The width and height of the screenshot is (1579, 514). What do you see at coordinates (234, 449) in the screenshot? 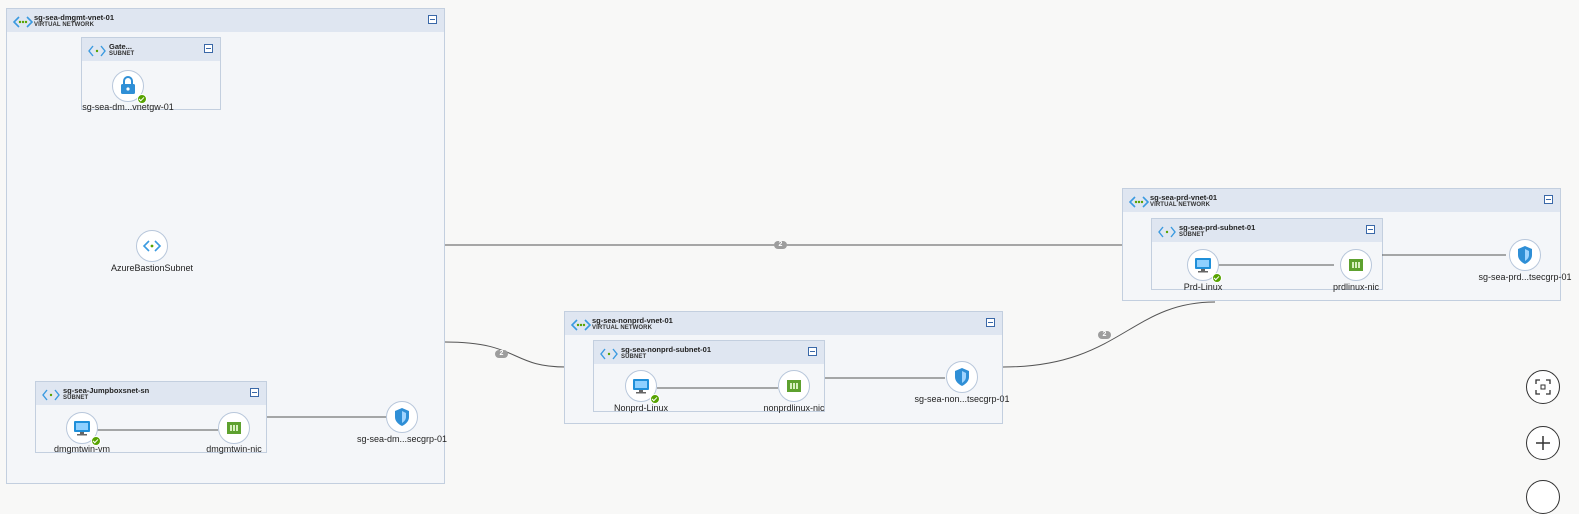
I see `node-label: dmgmtwin-nic` at bounding box center [234, 449].